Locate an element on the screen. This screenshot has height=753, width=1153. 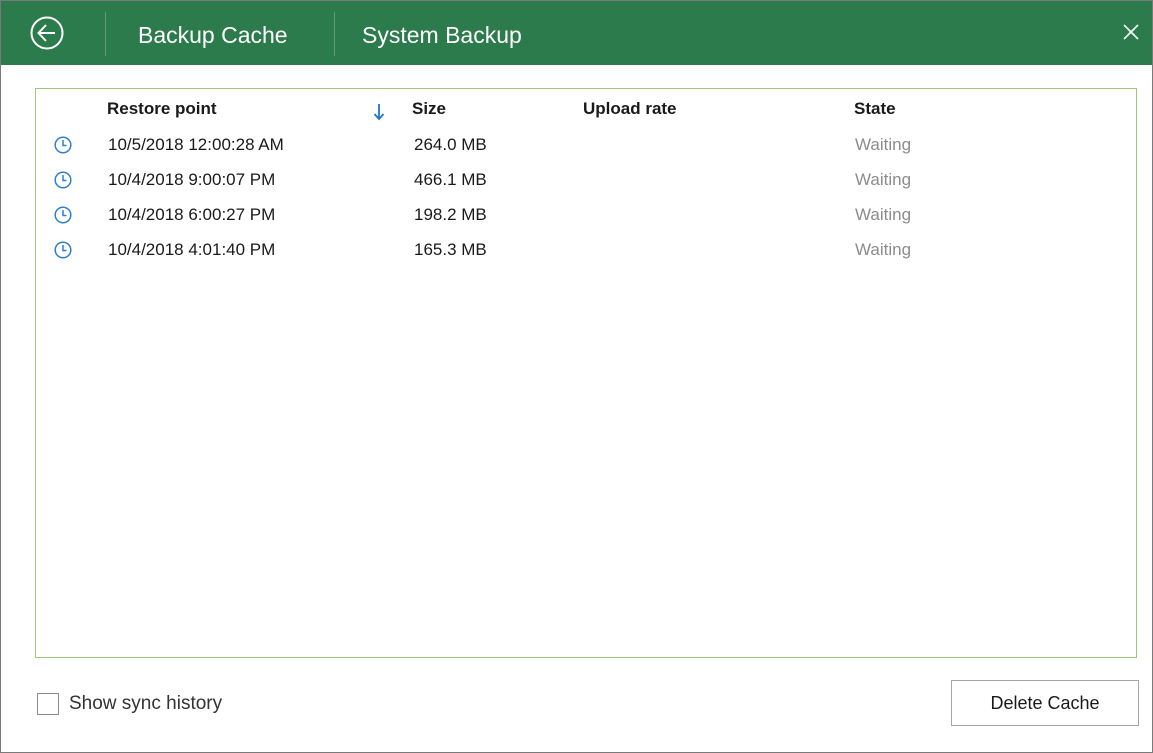
size-cell: 165.3 MB is located at coordinates (450, 249).